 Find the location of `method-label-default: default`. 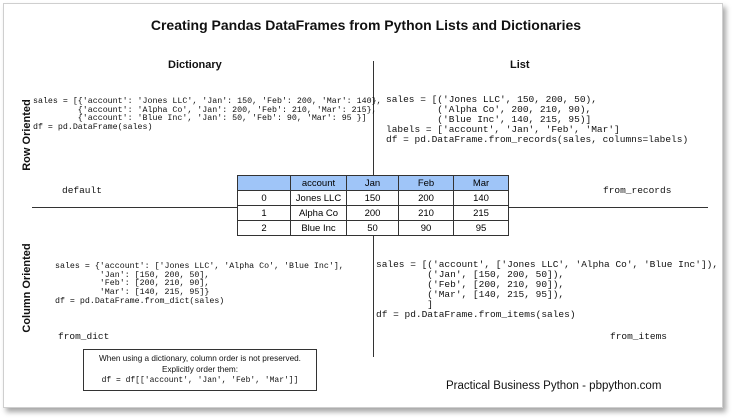

method-label-default: default is located at coordinates (82, 190).